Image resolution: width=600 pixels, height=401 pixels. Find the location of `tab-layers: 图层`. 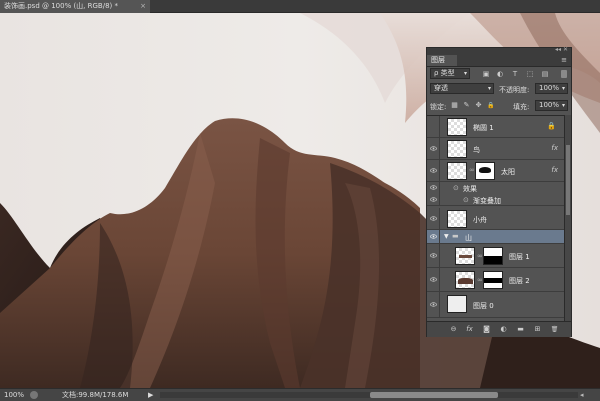

tab-layers: 图层 is located at coordinates (442, 60).